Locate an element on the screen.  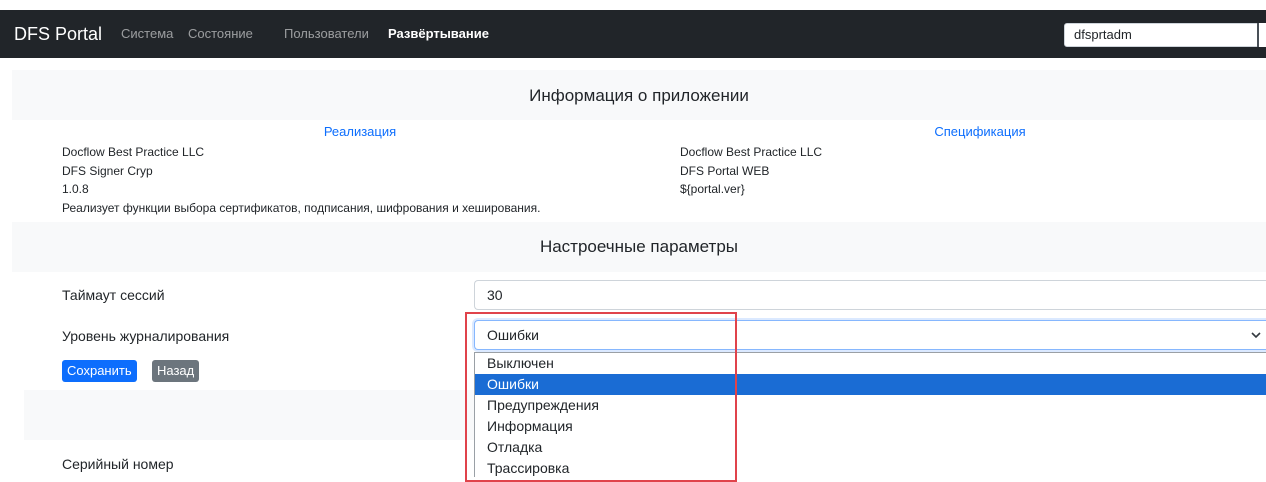
session-timeout-label: Таймаут сессий is located at coordinates (113, 295).